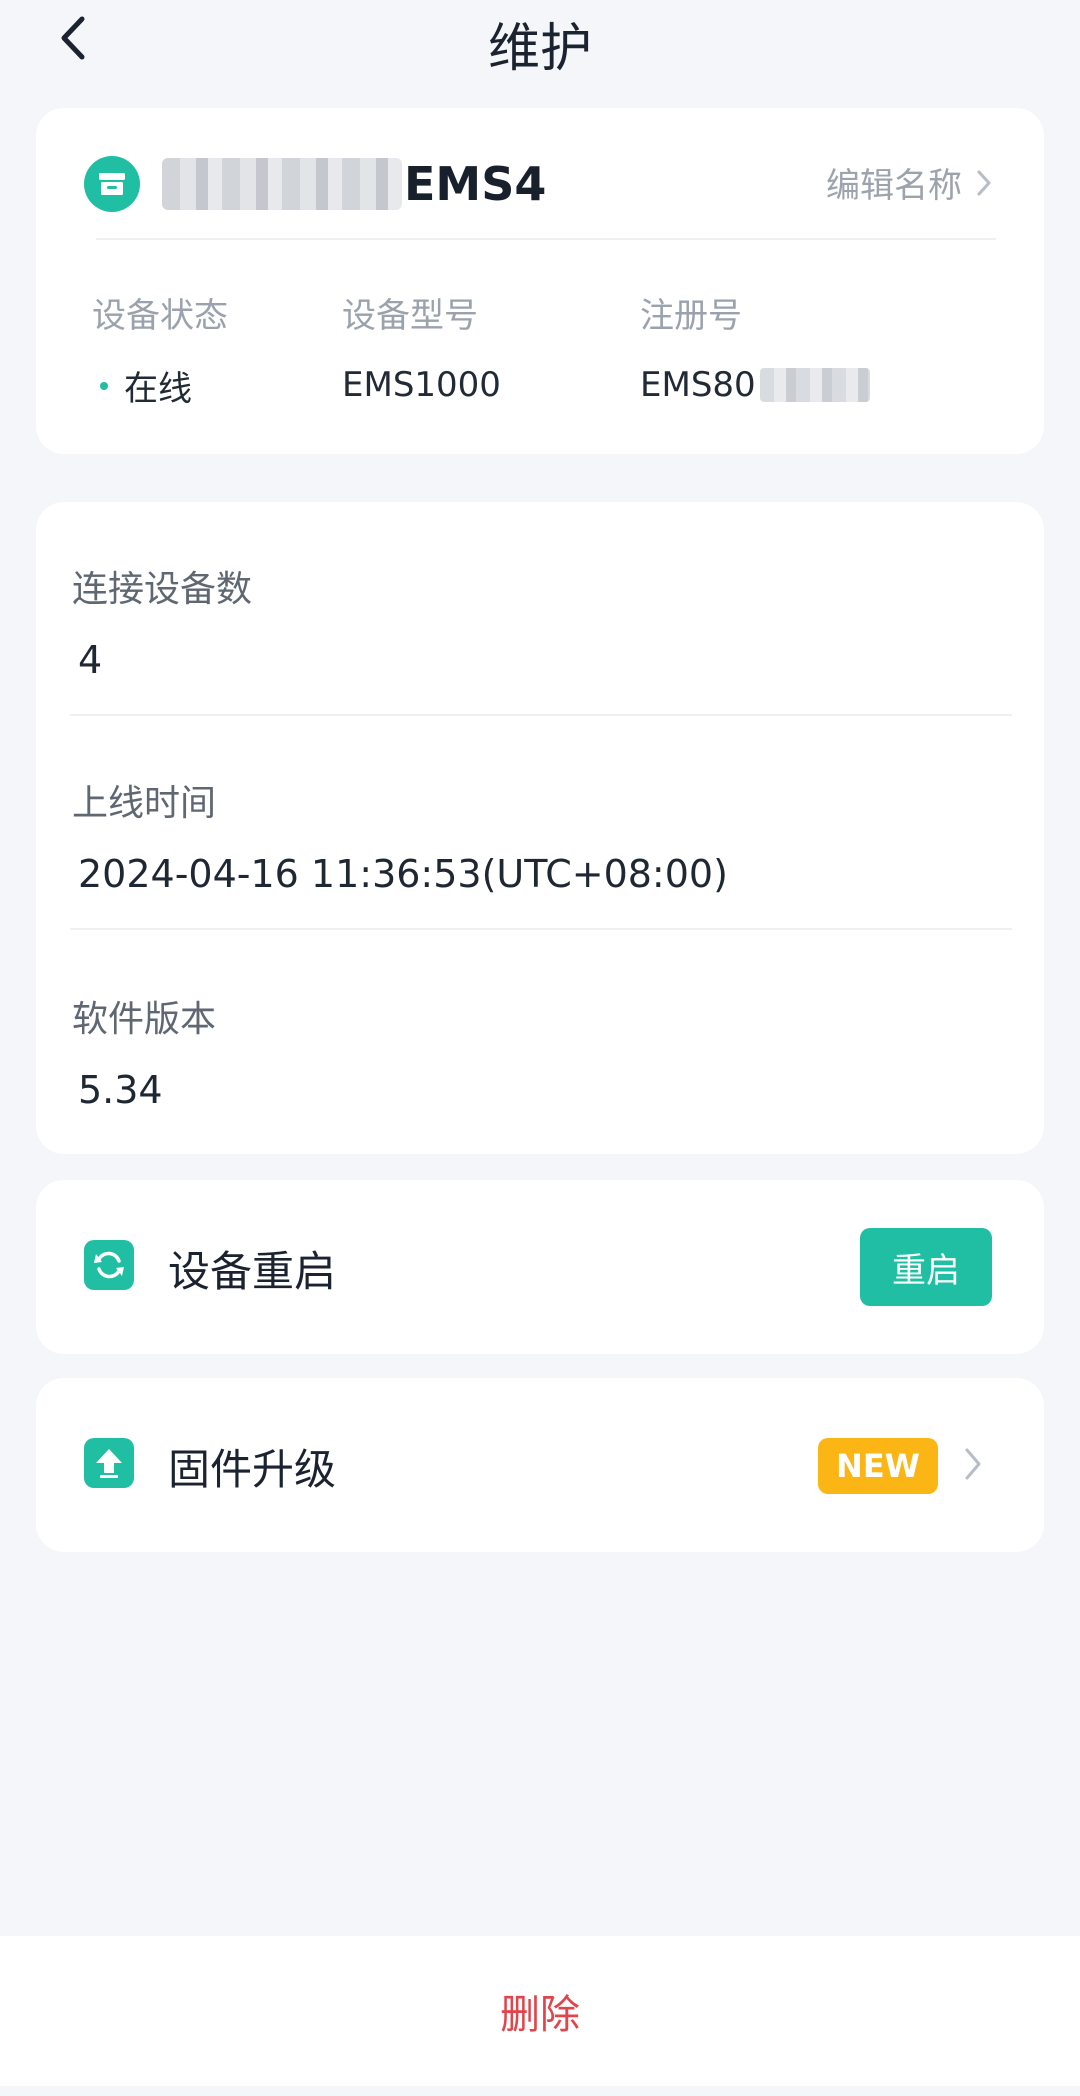  What do you see at coordinates (698, 385) in the screenshot?
I see `registration-value: EMS80` at bounding box center [698, 385].